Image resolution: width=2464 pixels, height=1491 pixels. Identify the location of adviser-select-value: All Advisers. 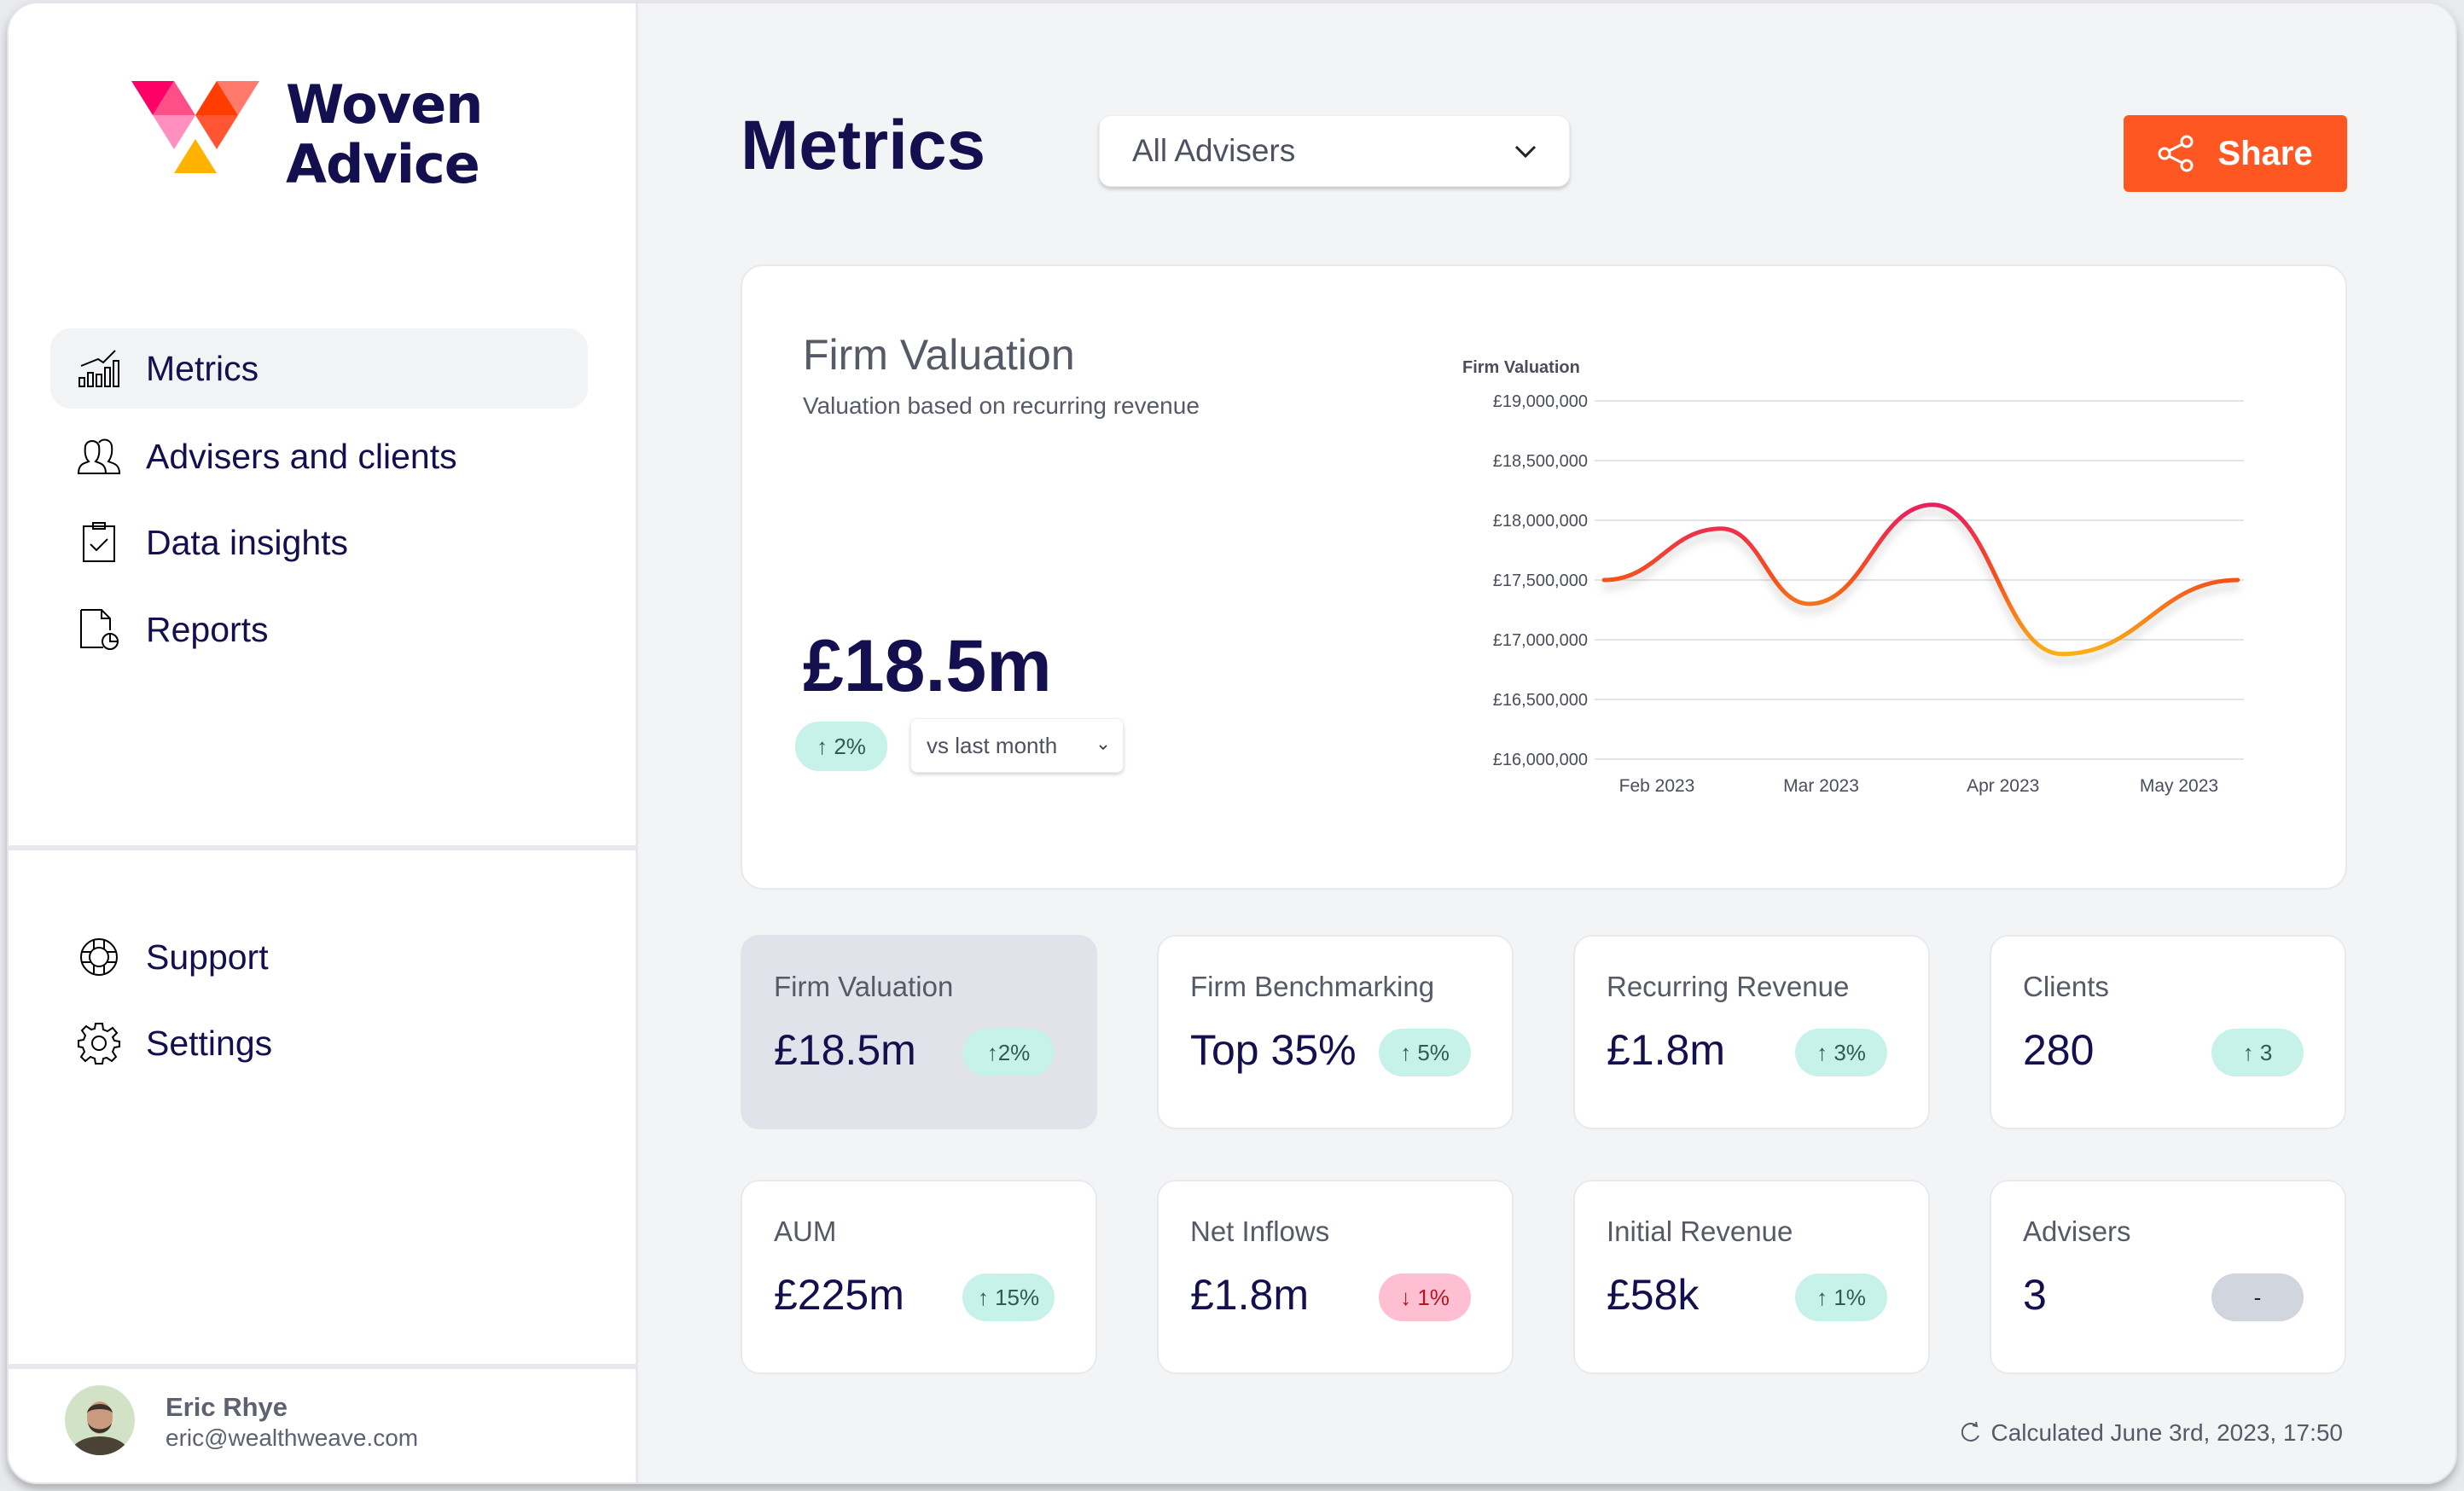
(1214, 150).